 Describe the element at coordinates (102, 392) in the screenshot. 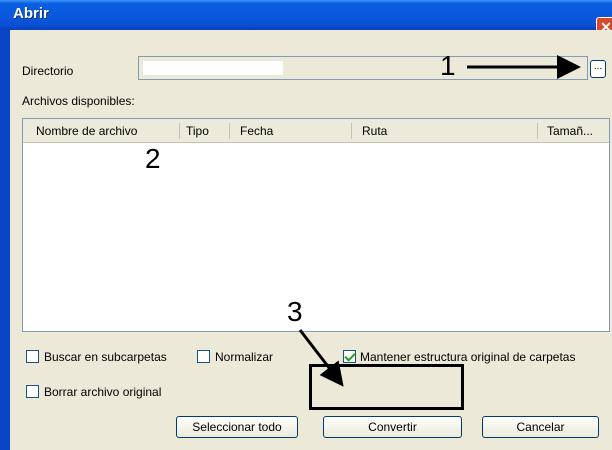

I see `delete-original-label: Borrar archivo original` at that location.